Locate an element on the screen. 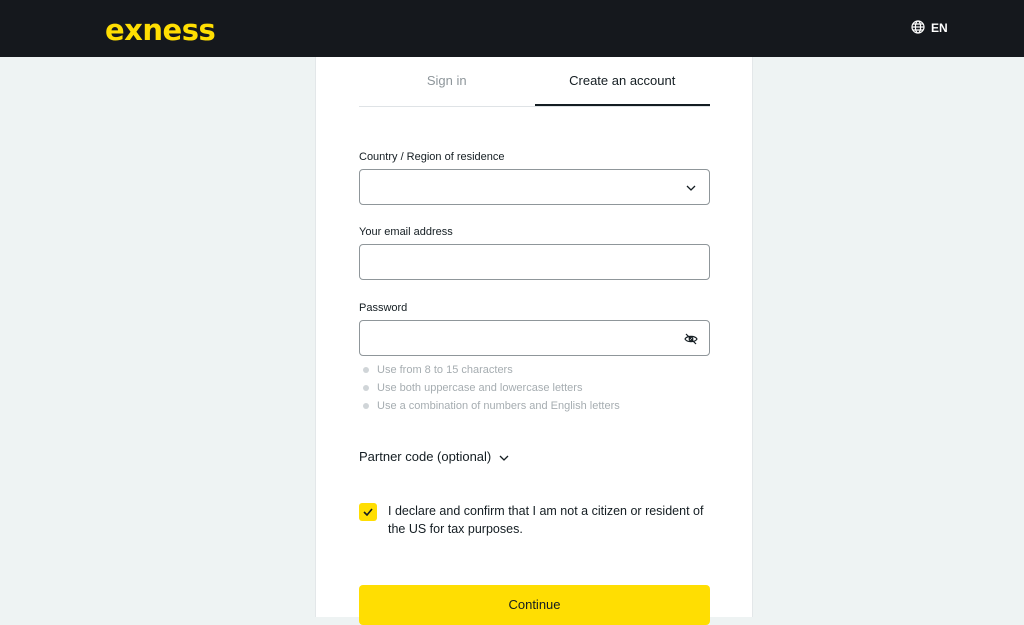  exness-logo: exness is located at coordinates (160, 30).